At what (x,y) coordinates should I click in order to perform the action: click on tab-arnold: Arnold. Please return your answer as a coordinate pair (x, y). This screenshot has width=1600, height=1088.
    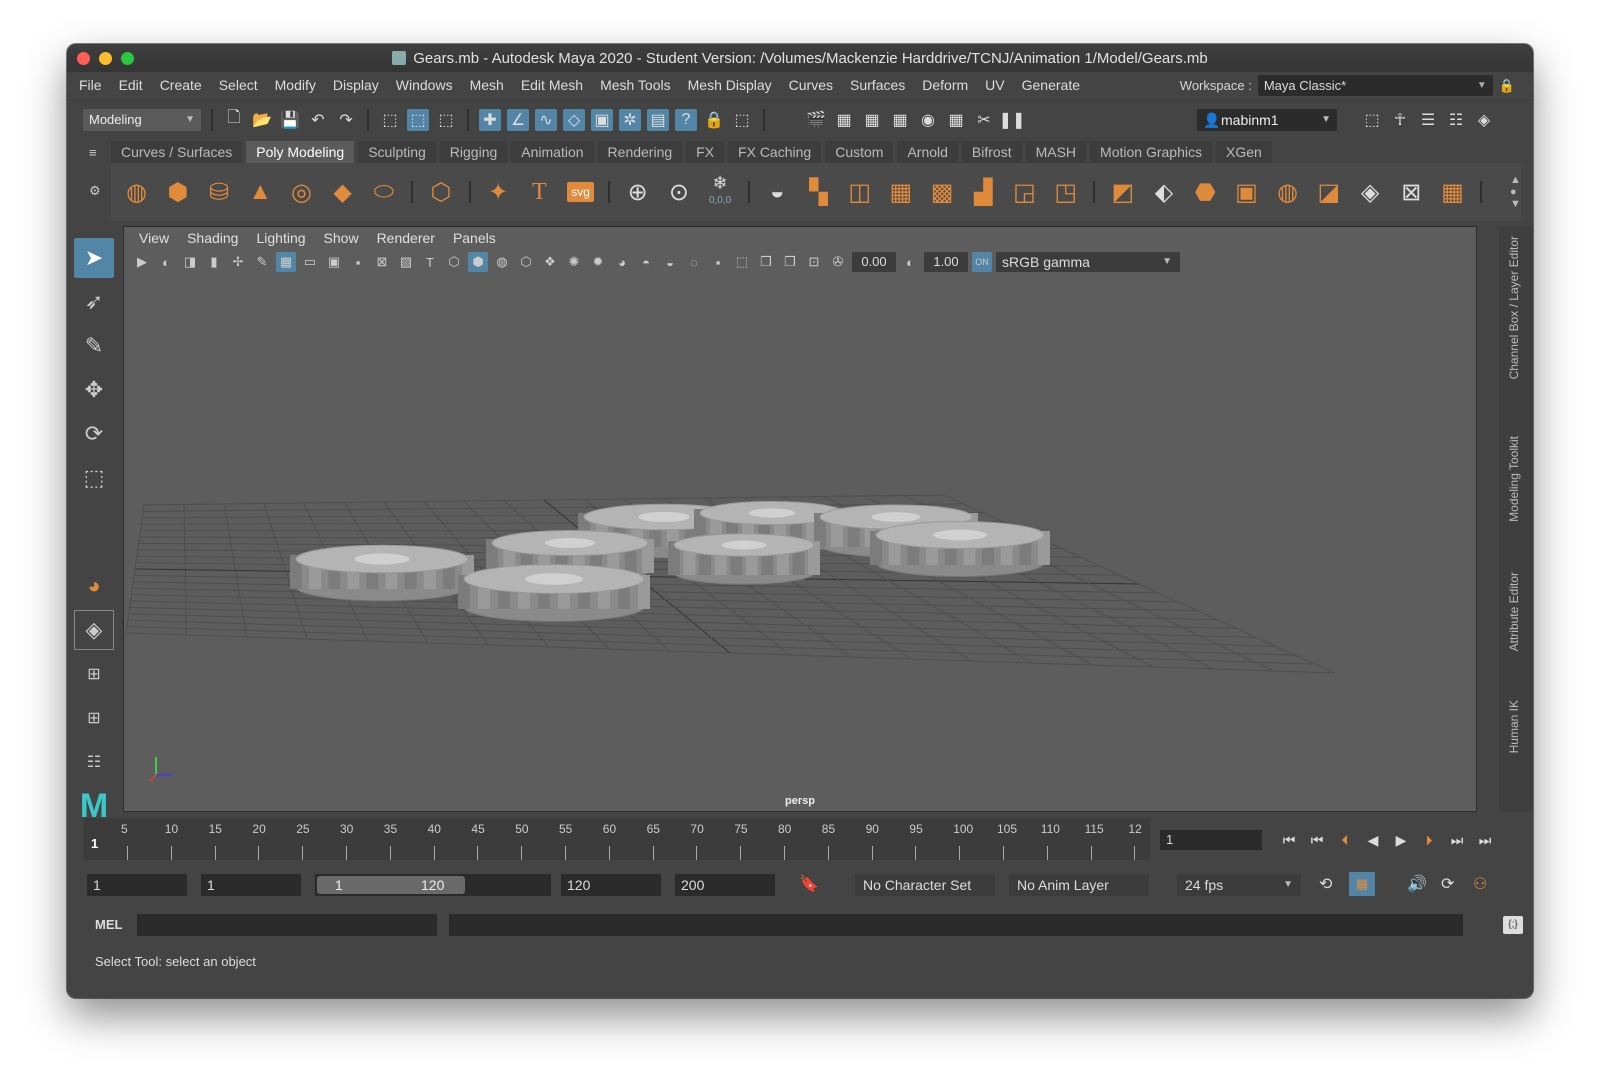
    Looking at the image, I should click on (927, 152).